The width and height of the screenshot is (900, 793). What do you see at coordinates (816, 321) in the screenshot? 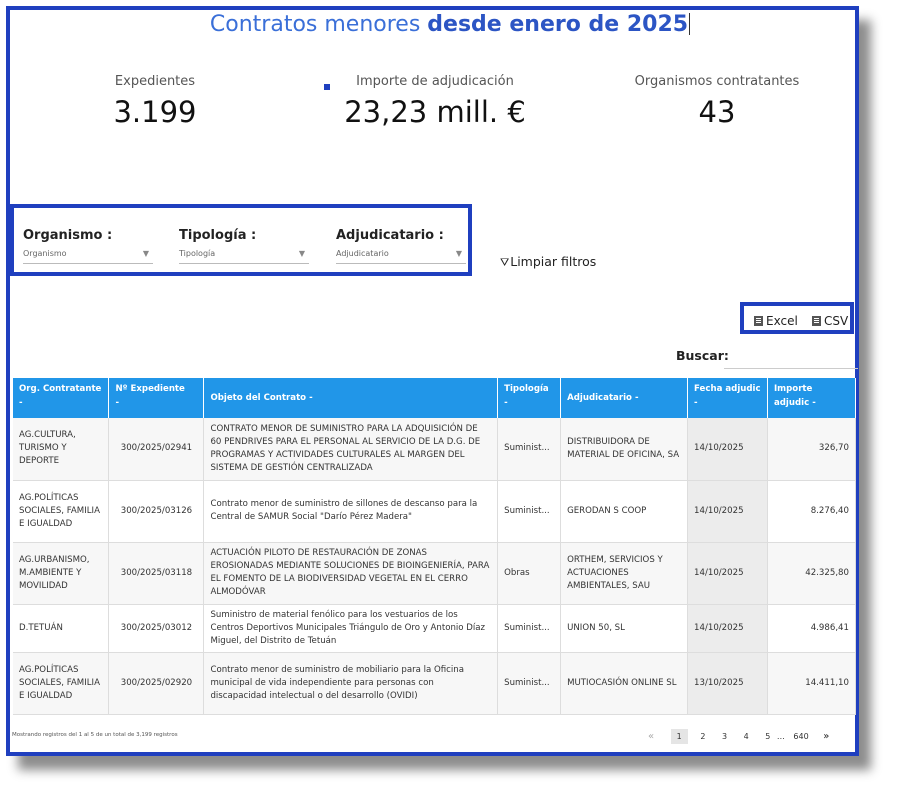
I see `csv-icon` at bounding box center [816, 321].